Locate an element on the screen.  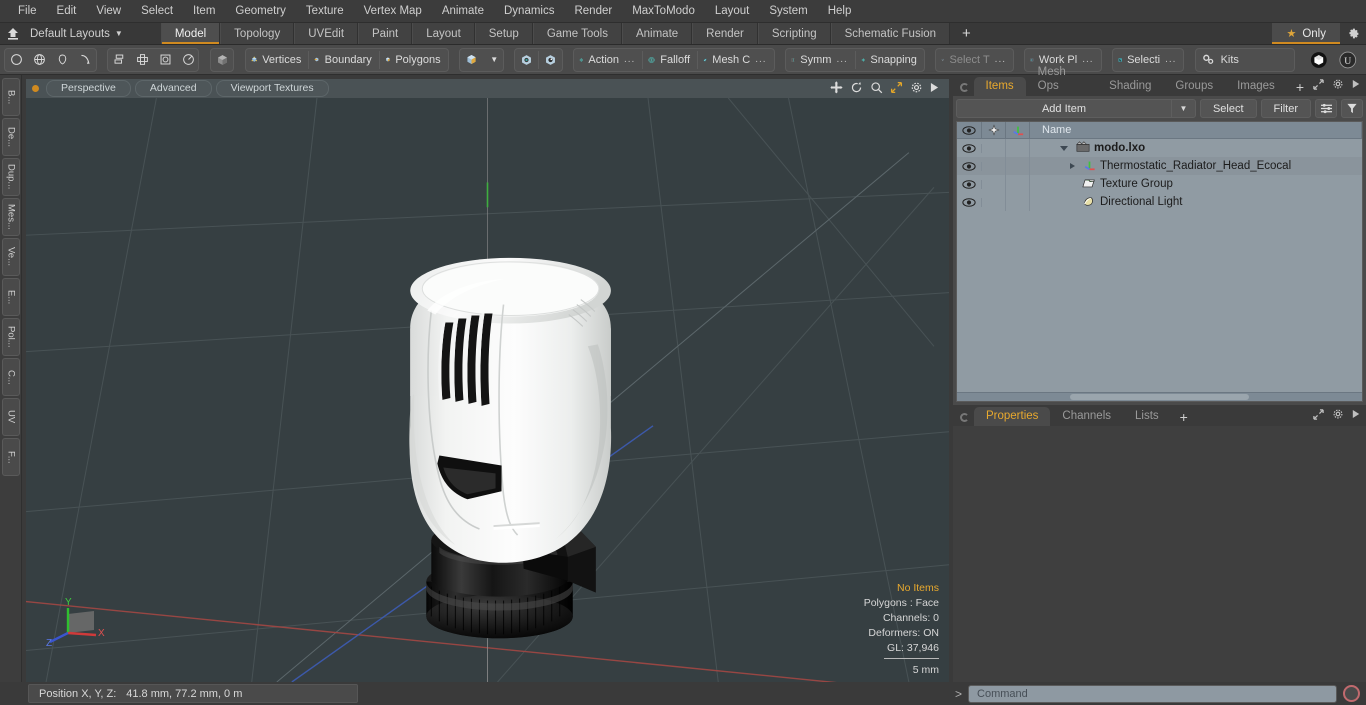
menu-item-file: File is located at coordinates (27, 11).